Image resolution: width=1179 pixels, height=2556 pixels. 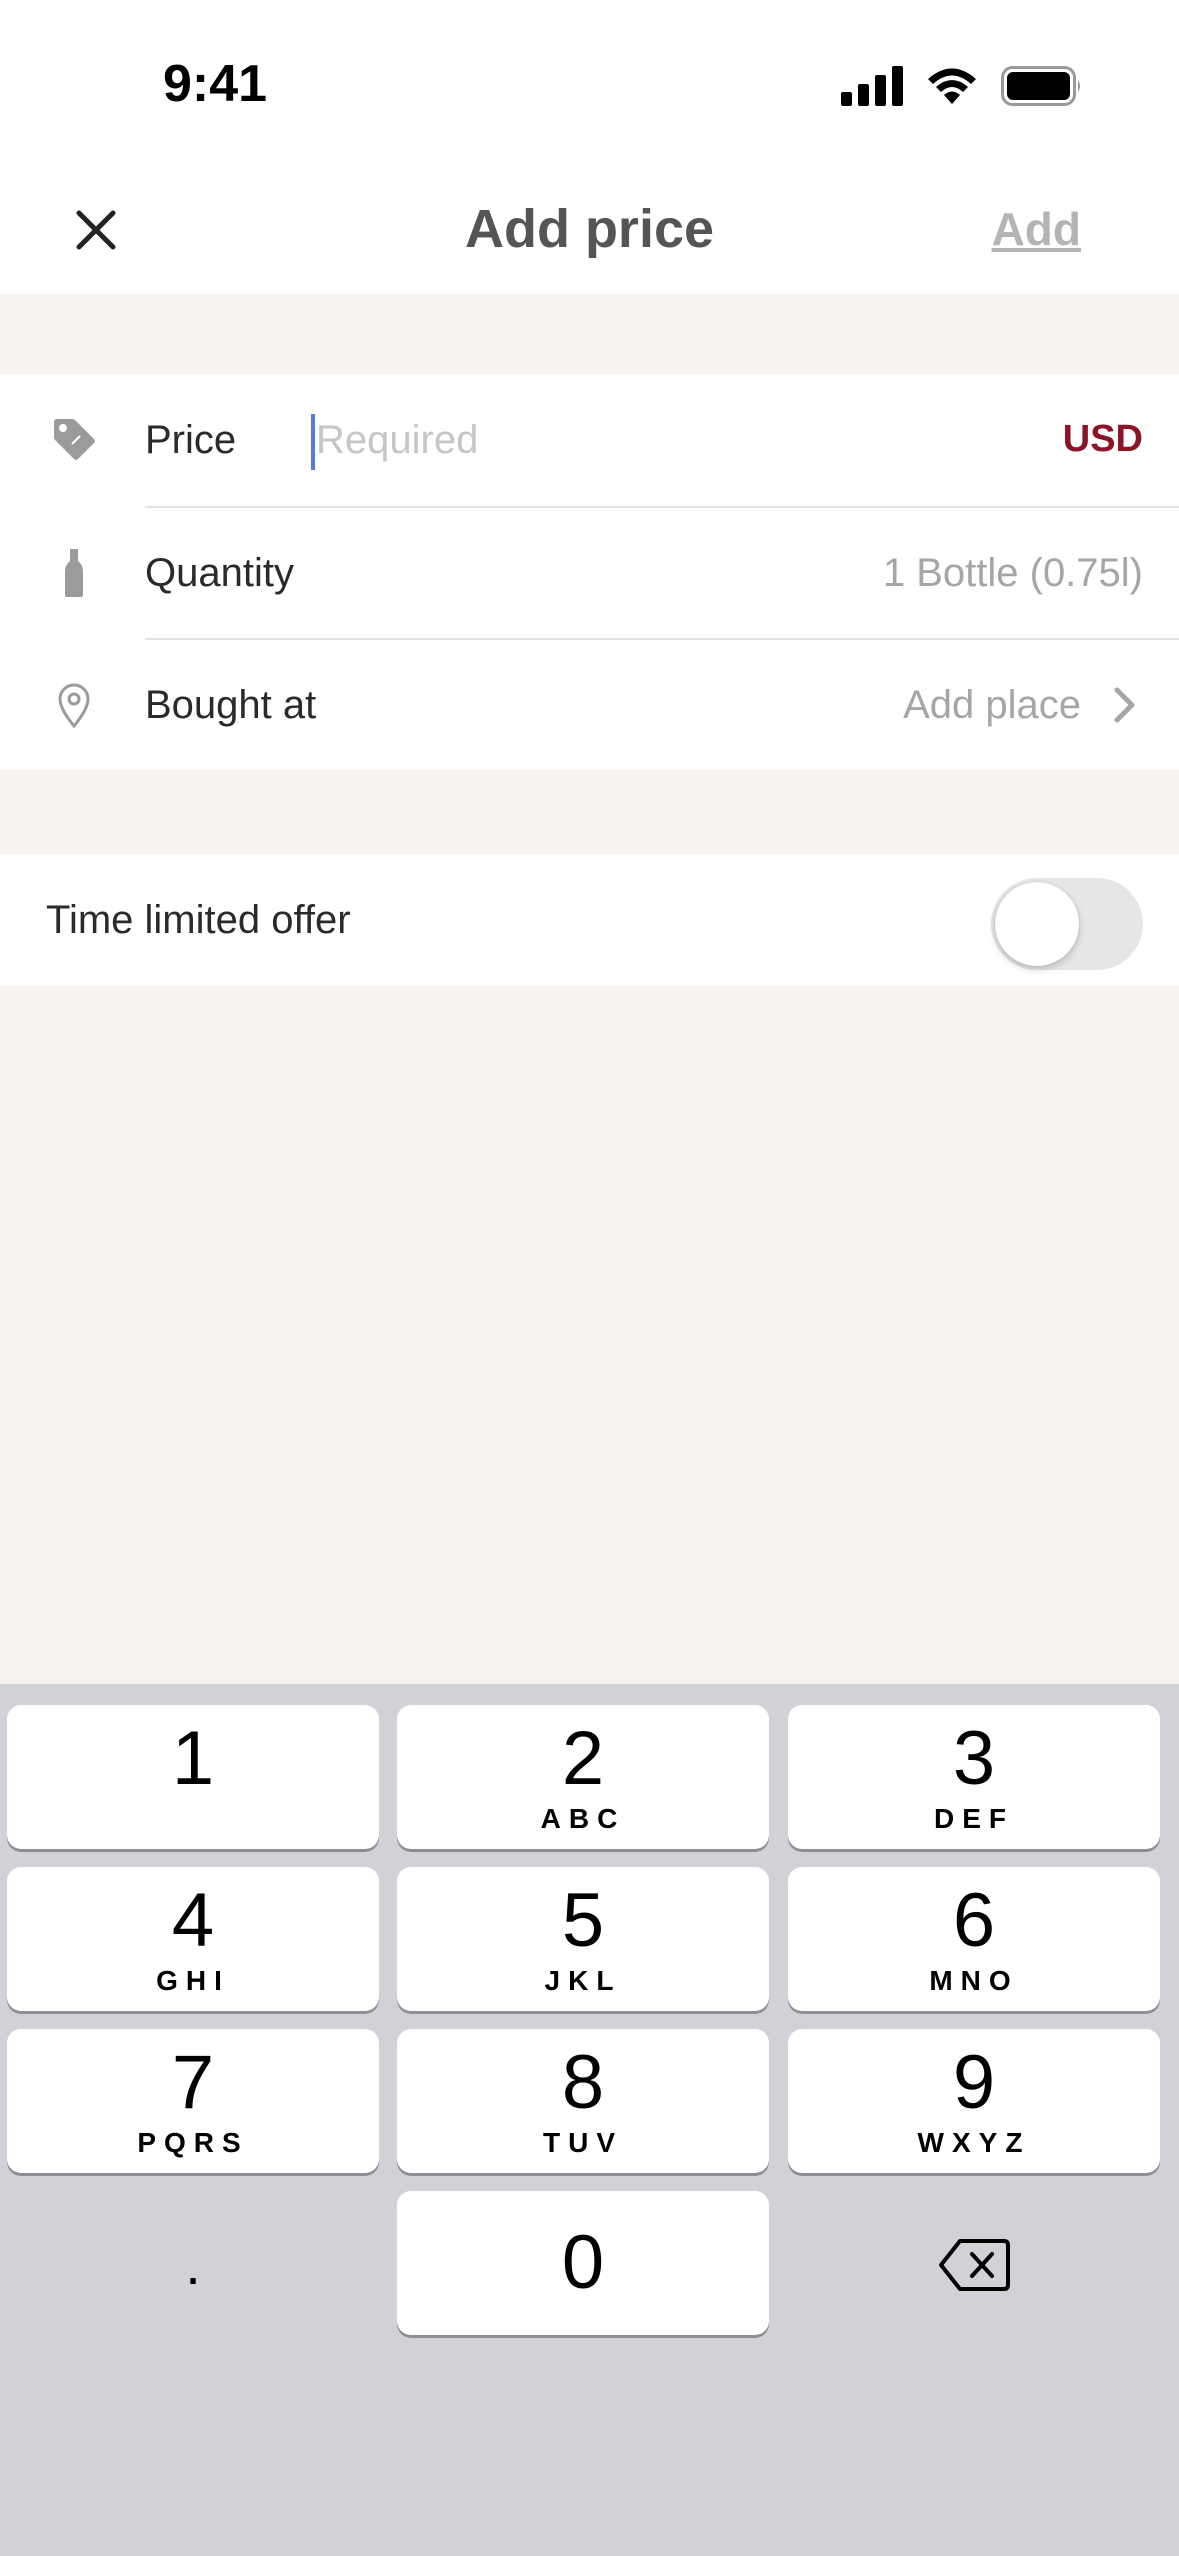 What do you see at coordinates (974, 1777) in the screenshot?
I see `key-3: 3 DEF` at bounding box center [974, 1777].